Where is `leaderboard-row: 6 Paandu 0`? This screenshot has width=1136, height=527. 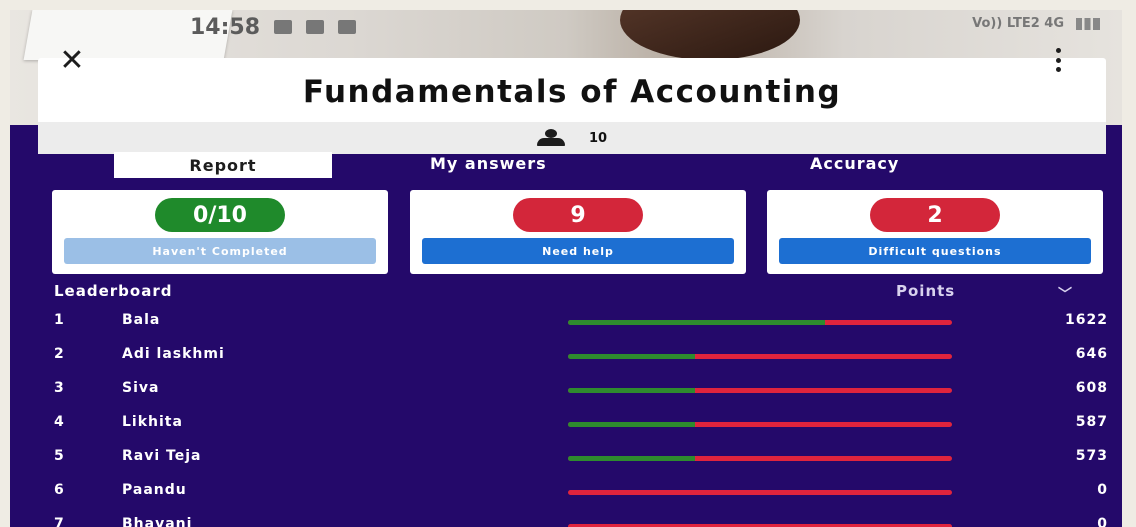
leaderboard-row: 6 Paandu 0 is located at coordinates (566, 494).